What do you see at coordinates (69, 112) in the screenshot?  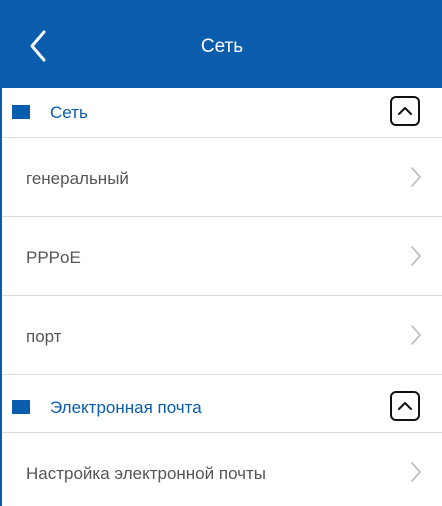 I see `section-title: Сеть` at bounding box center [69, 112].